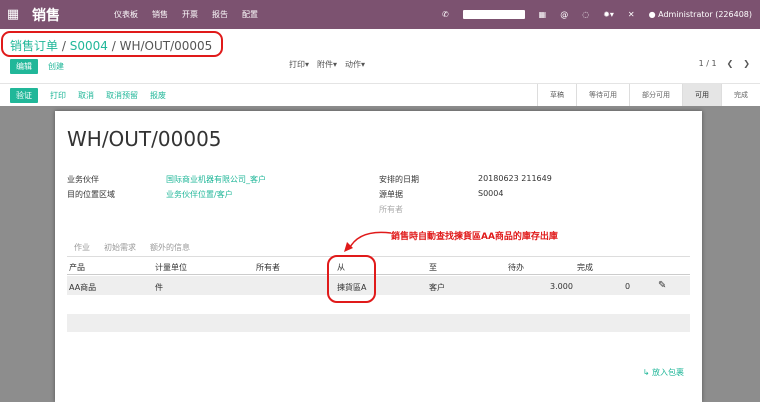  I want to click on col-owner: 所有者, so click(268, 267).